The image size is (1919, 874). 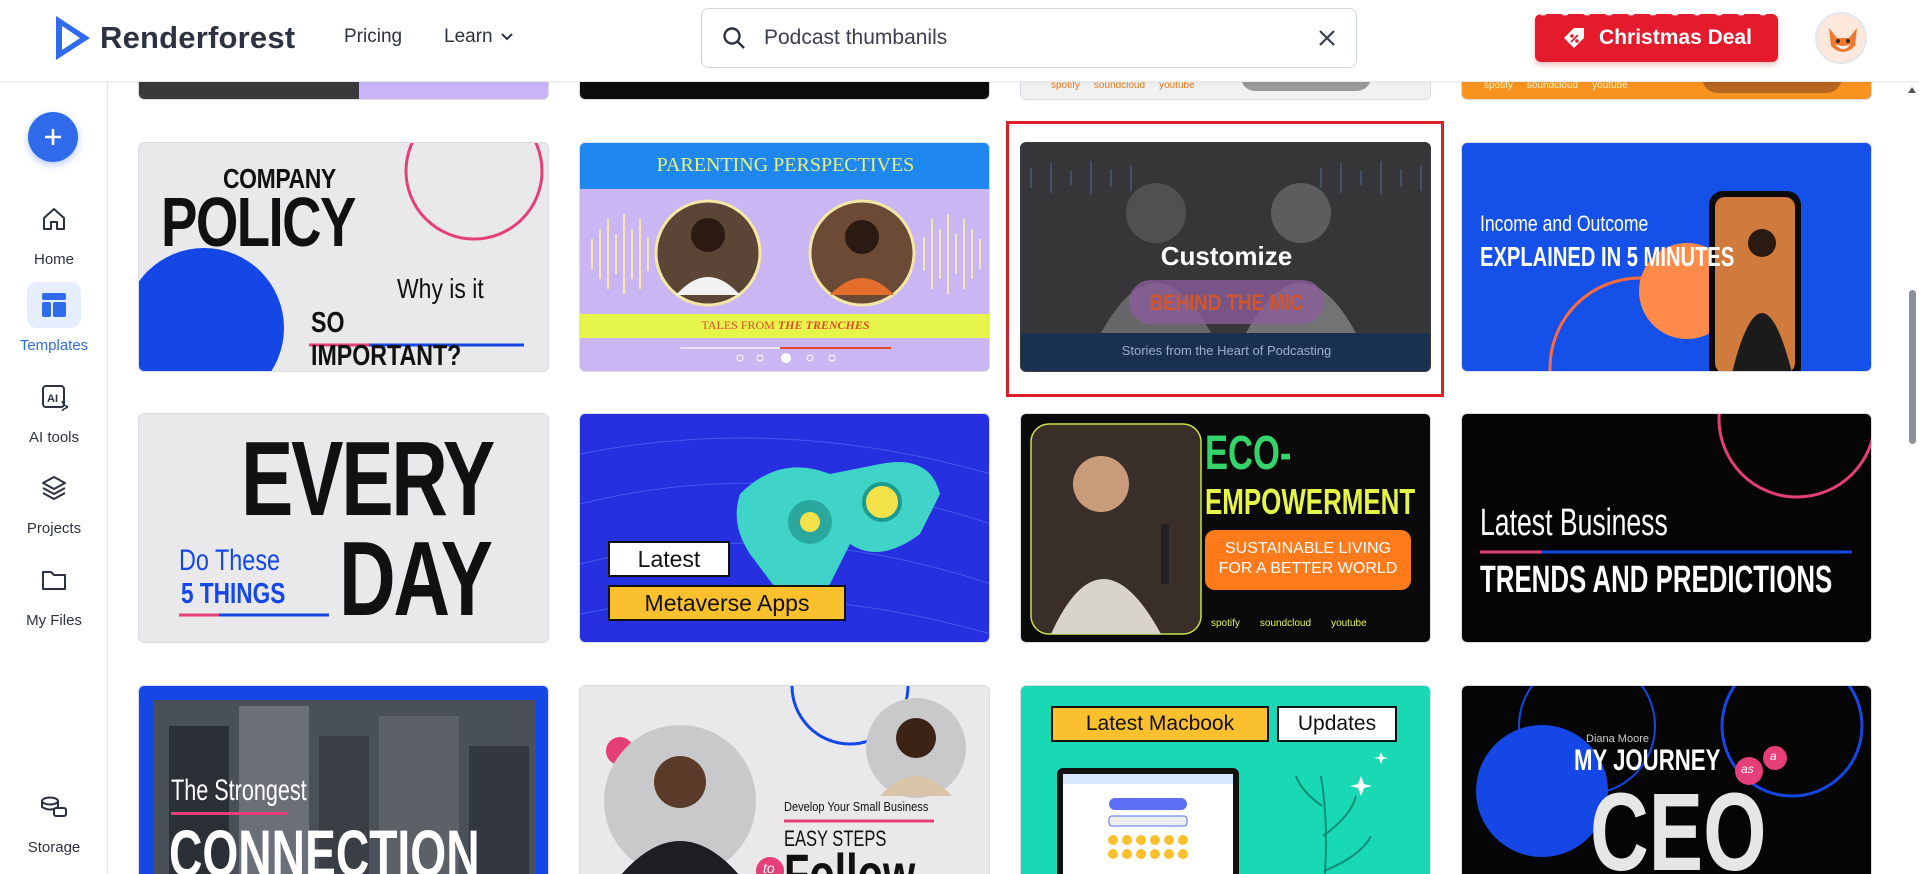 What do you see at coordinates (54, 219) in the screenshot?
I see `home-icon` at bounding box center [54, 219].